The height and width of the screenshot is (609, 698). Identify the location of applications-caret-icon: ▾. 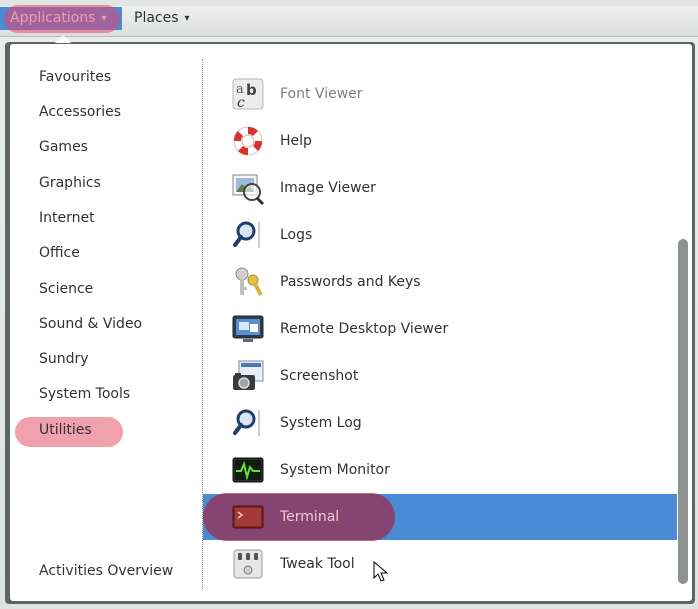
(104, 18).